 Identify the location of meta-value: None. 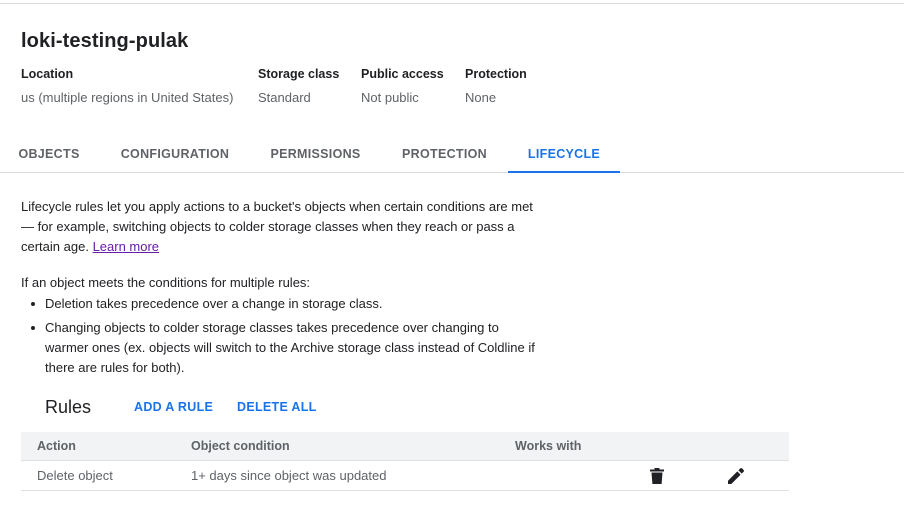
(481, 97).